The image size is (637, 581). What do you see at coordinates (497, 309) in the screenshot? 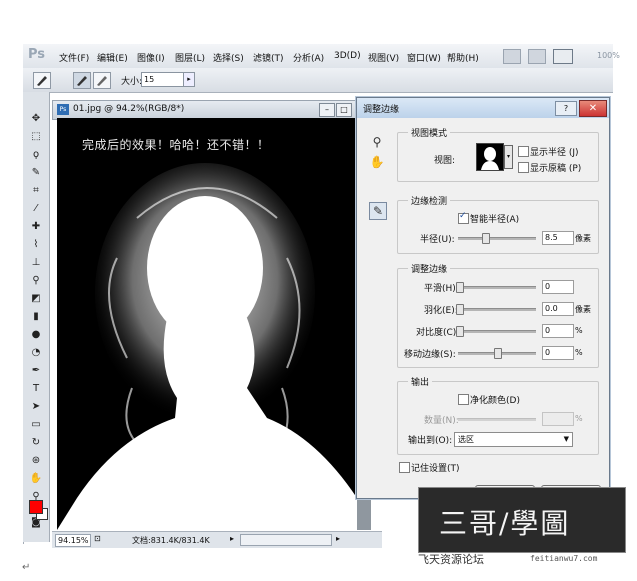
I see `feather-slider-track` at bounding box center [497, 309].